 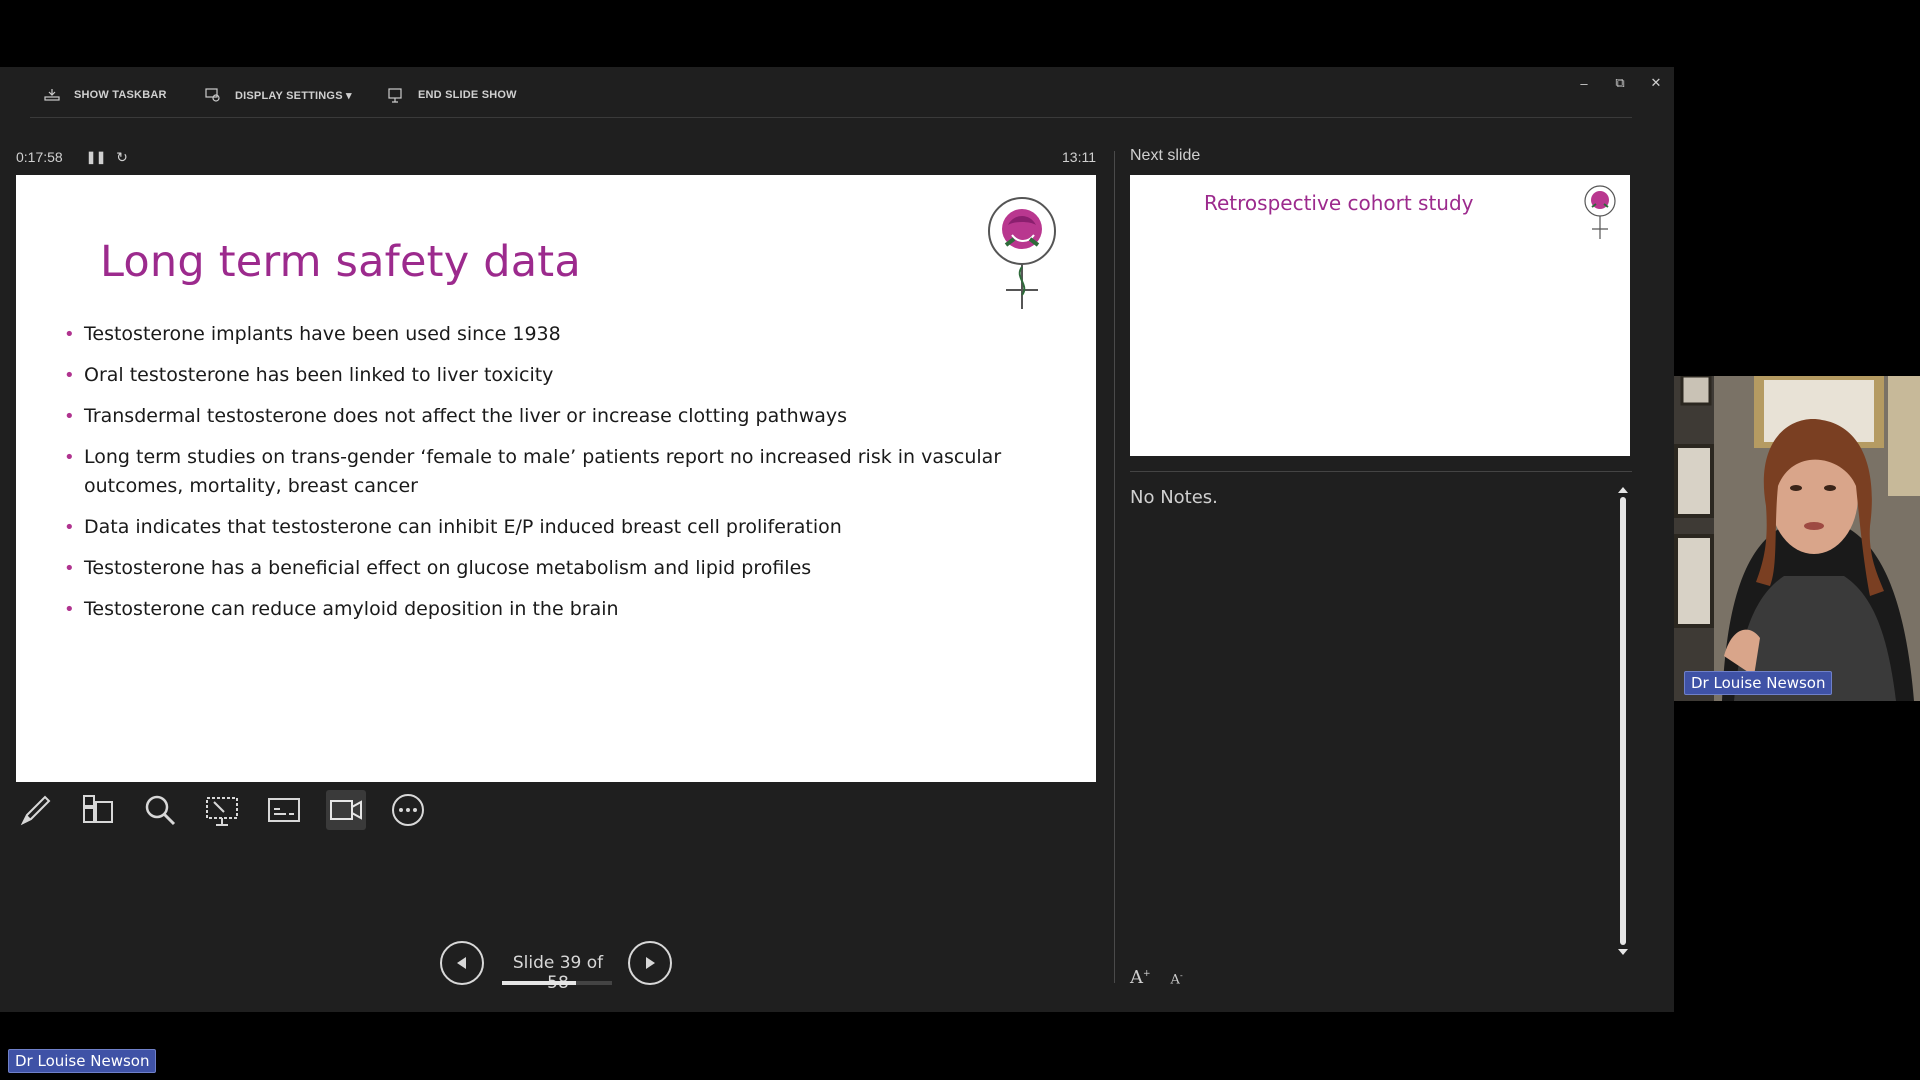 I want to click on grid-slides-icon, so click(x=98, y=809).